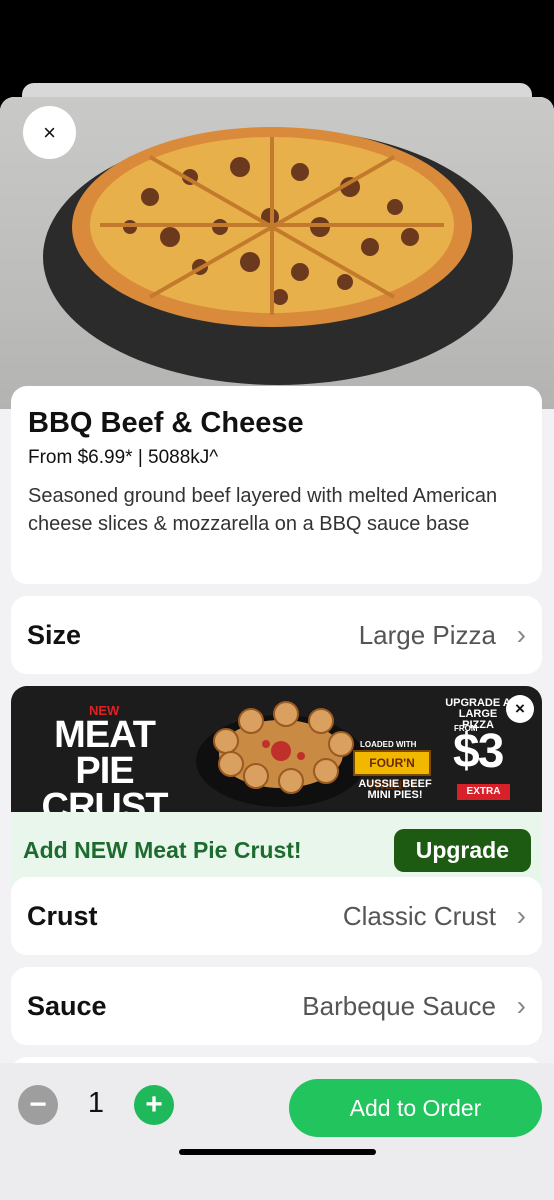 The height and width of the screenshot is (1200, 554). I want to click on decrease-quantity-button: −, so click(38, 1105).